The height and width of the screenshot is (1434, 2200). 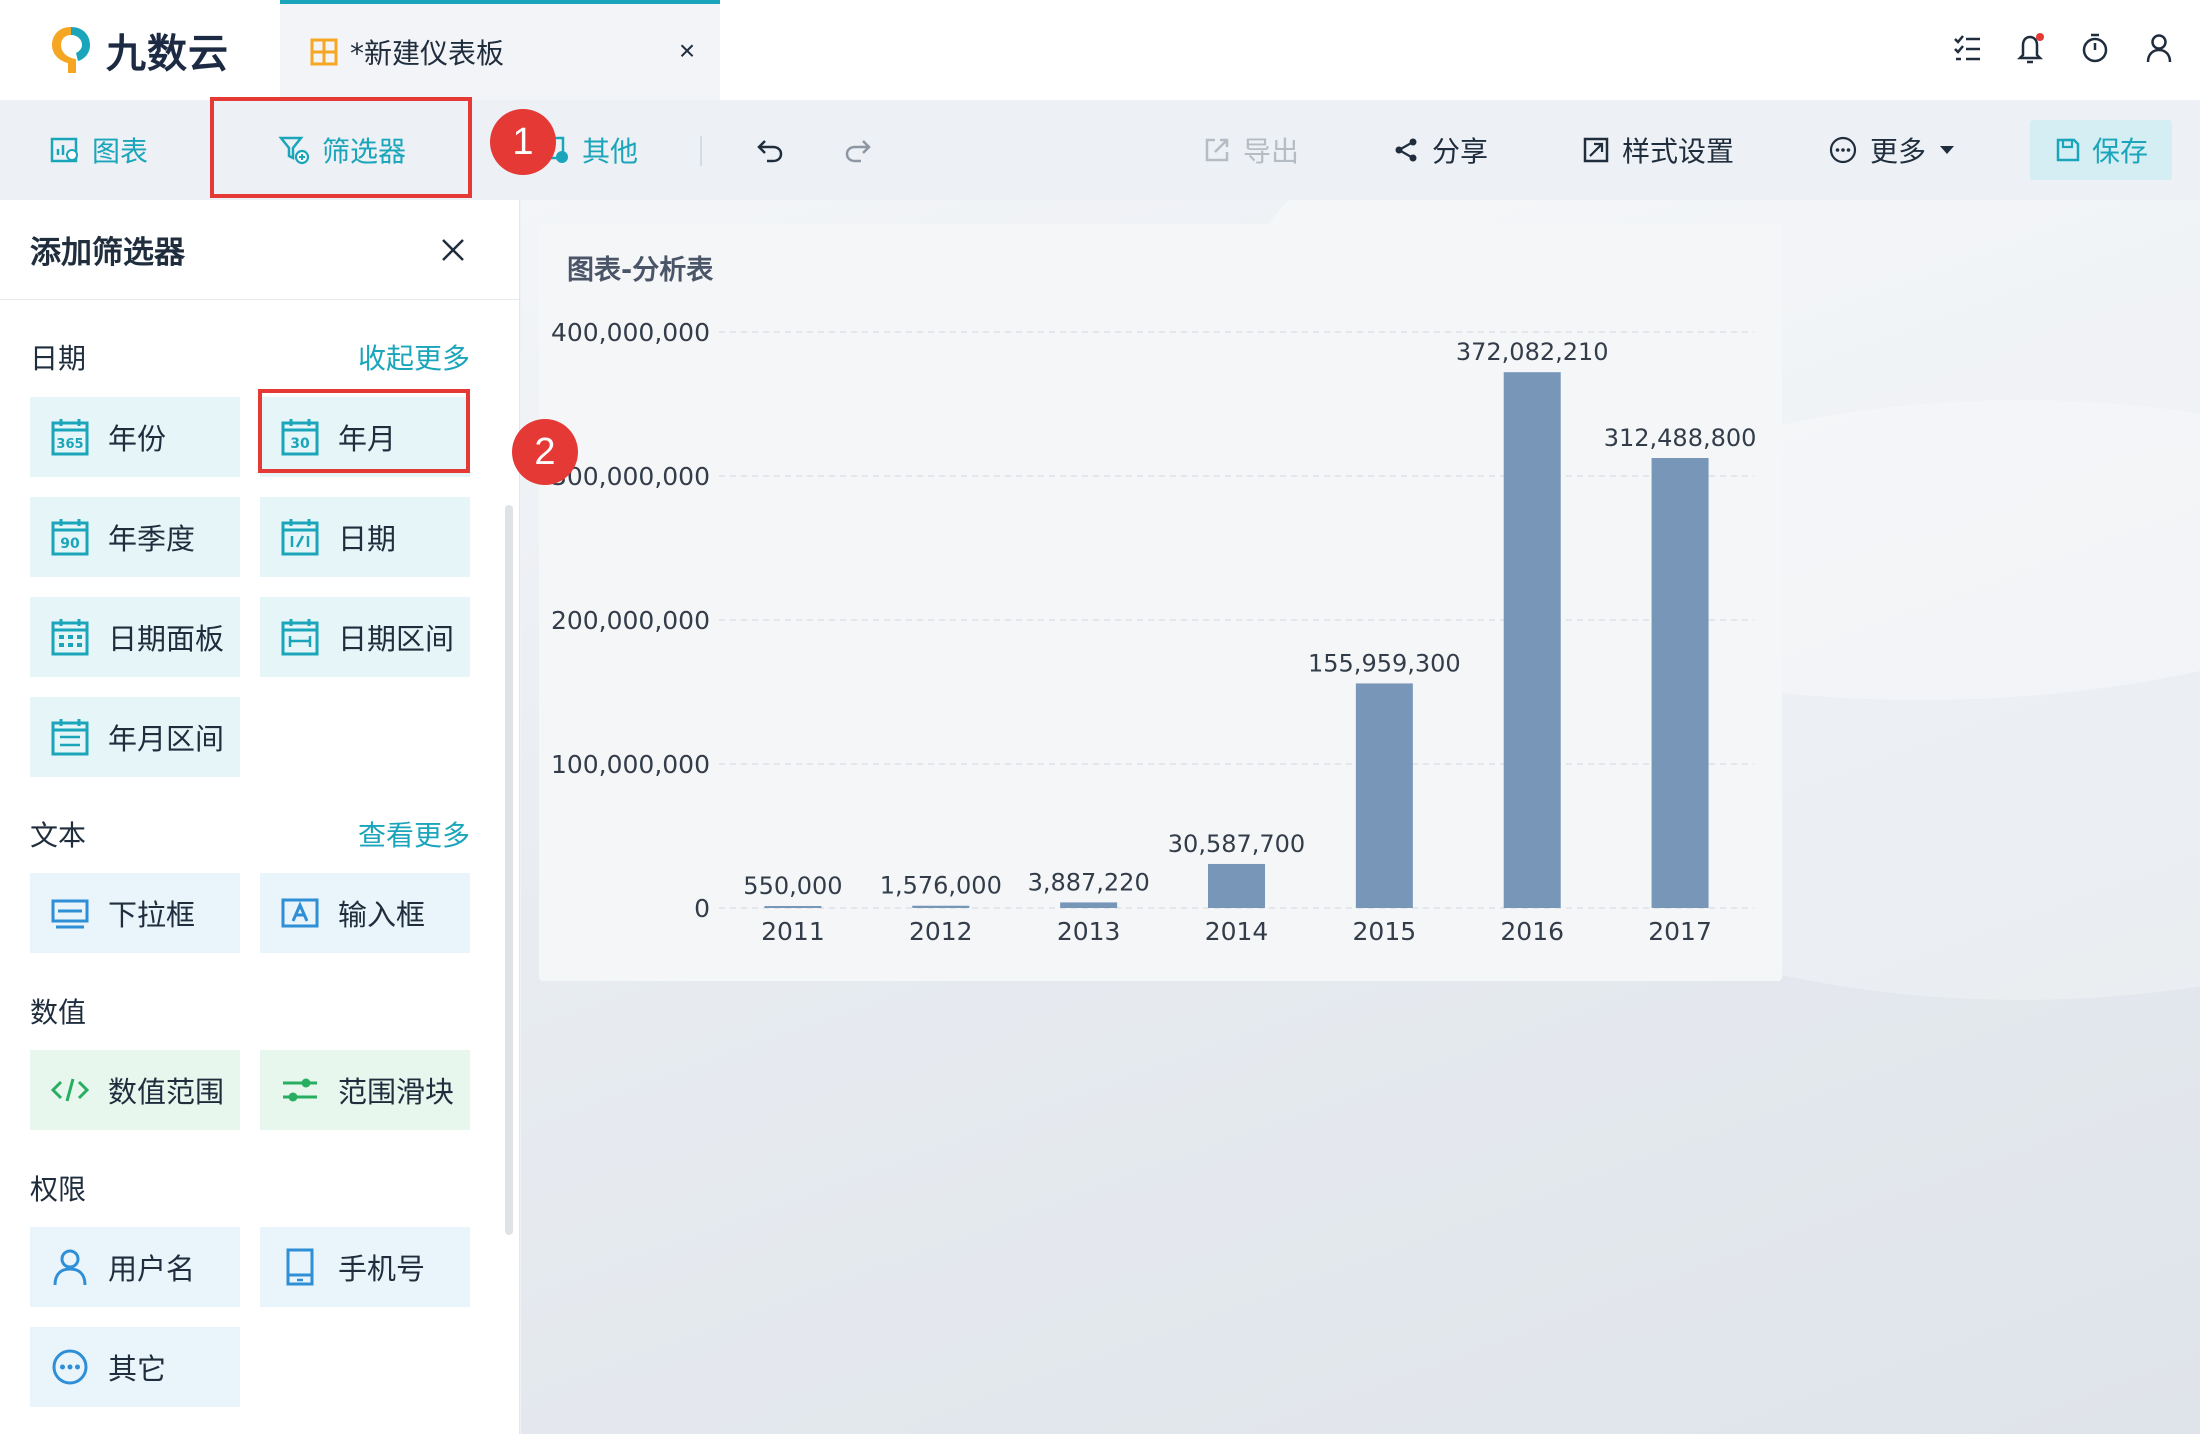 What do you see at coordinates (250, 1011) in the screenshot?
I see `section-number: 数值` at bounding box center [250, 1011].